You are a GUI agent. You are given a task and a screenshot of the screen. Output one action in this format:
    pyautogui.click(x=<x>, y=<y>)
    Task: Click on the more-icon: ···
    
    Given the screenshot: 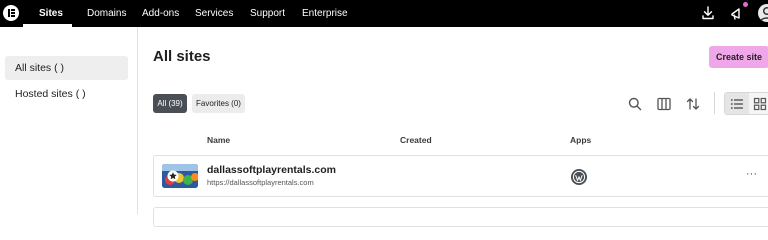 What is the action you would take?
    pyautogui.click(x=751, y=174)
    